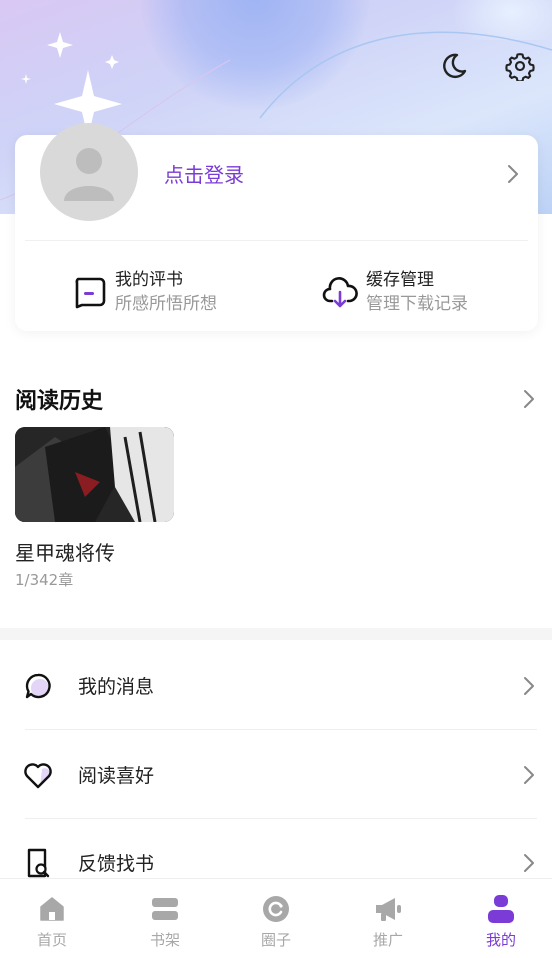 This screenshot has width=552, height=958. Describe the element at coordinates (65, 551) in the screenshot. I see `book-title: 星甲魂将传` at that location.